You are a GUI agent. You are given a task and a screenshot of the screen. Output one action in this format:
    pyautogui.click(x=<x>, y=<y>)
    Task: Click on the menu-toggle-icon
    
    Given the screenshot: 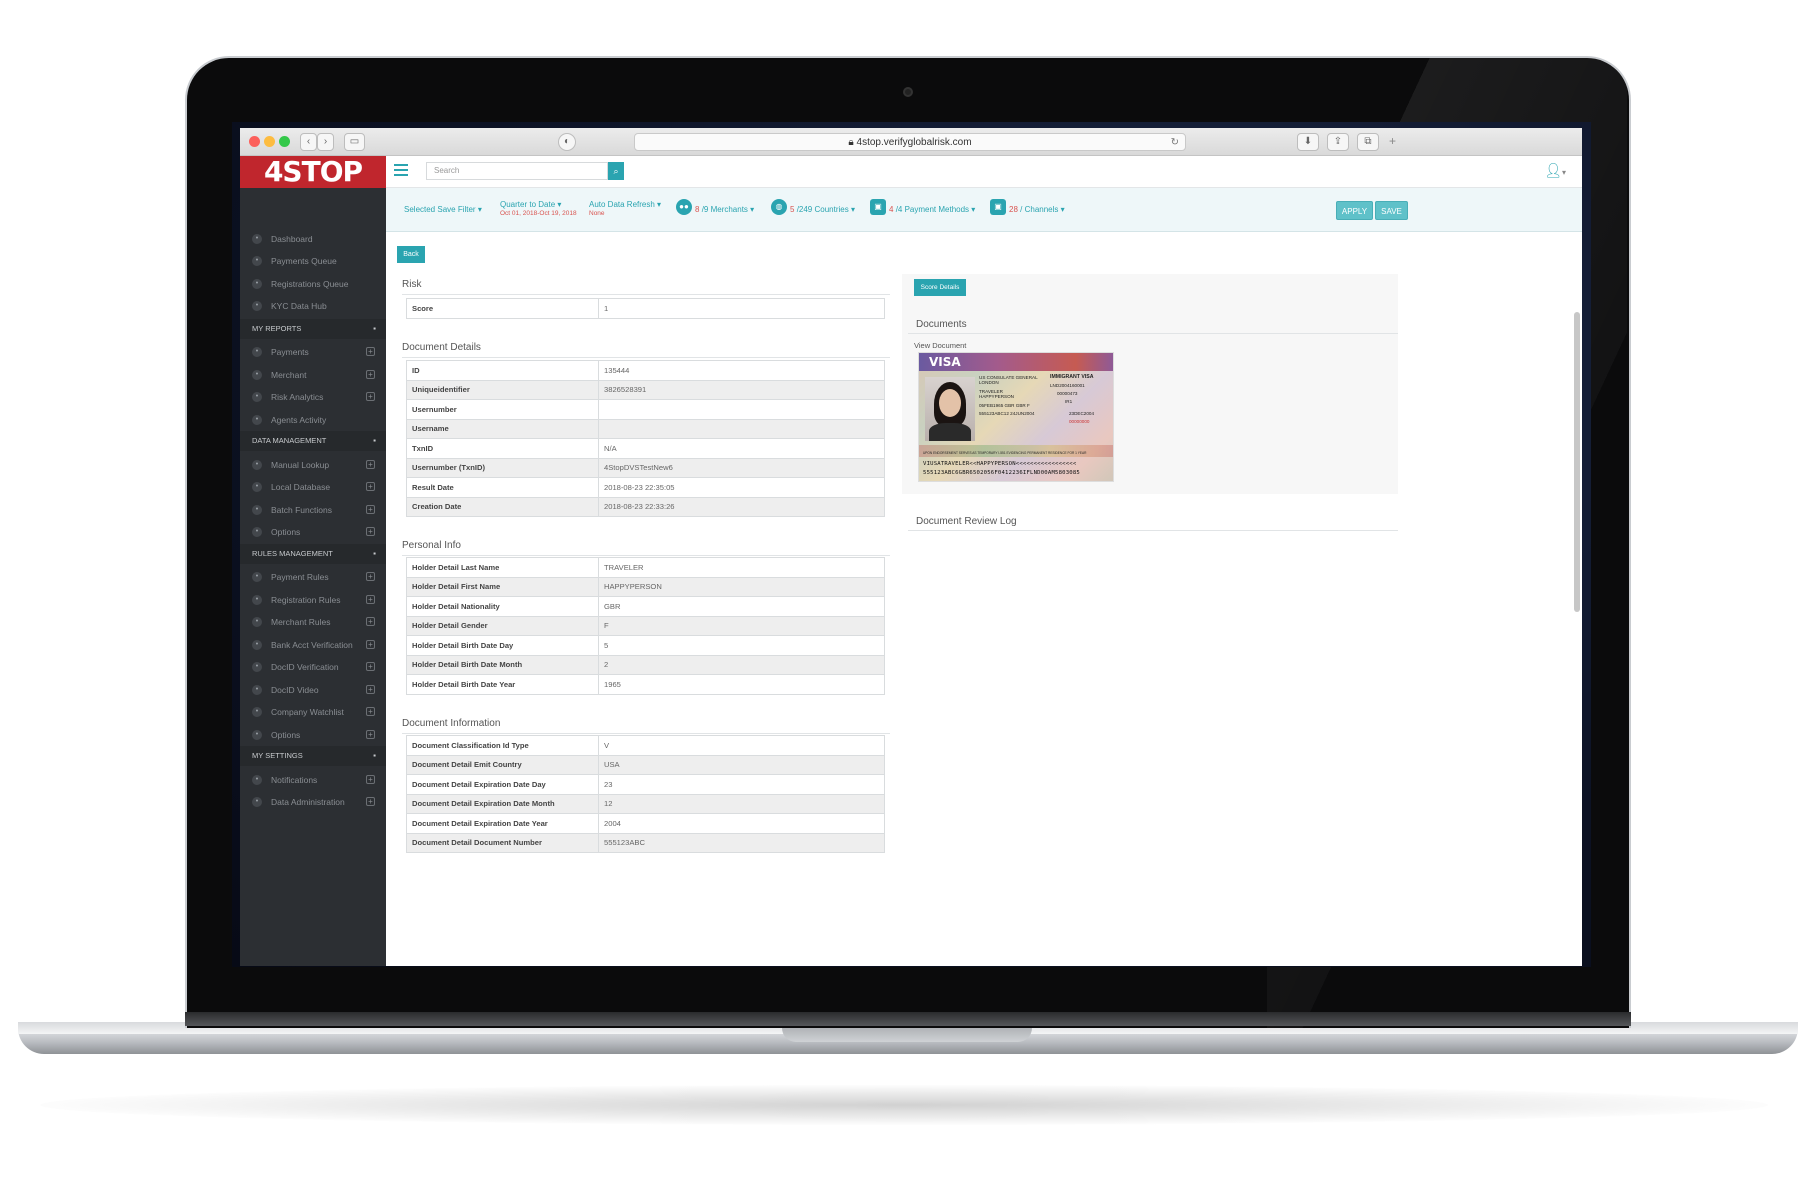 What is the action you would take?
    pyautogui.click(x=401, y=171)
    